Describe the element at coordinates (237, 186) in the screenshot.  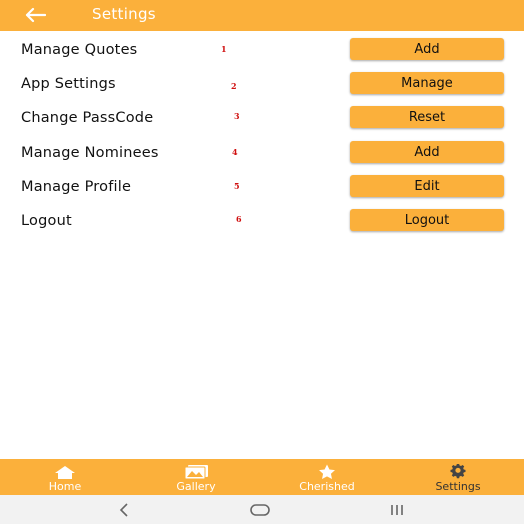
I see `row-number: 5` at that location.